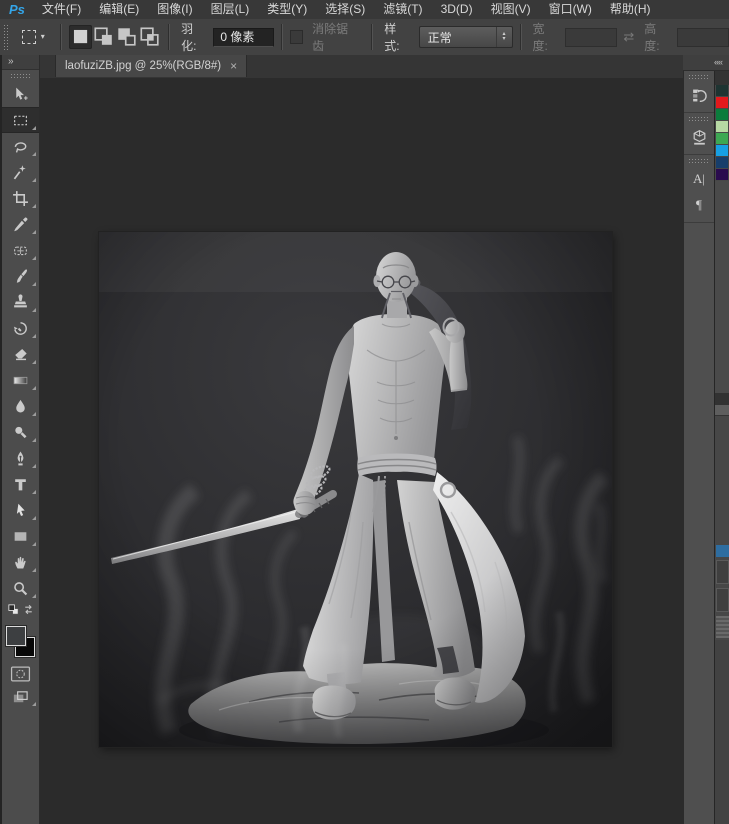 The height and width of the screenshot is (824, 729). I want to click on blend-mode-sliver, so click(722, 551).